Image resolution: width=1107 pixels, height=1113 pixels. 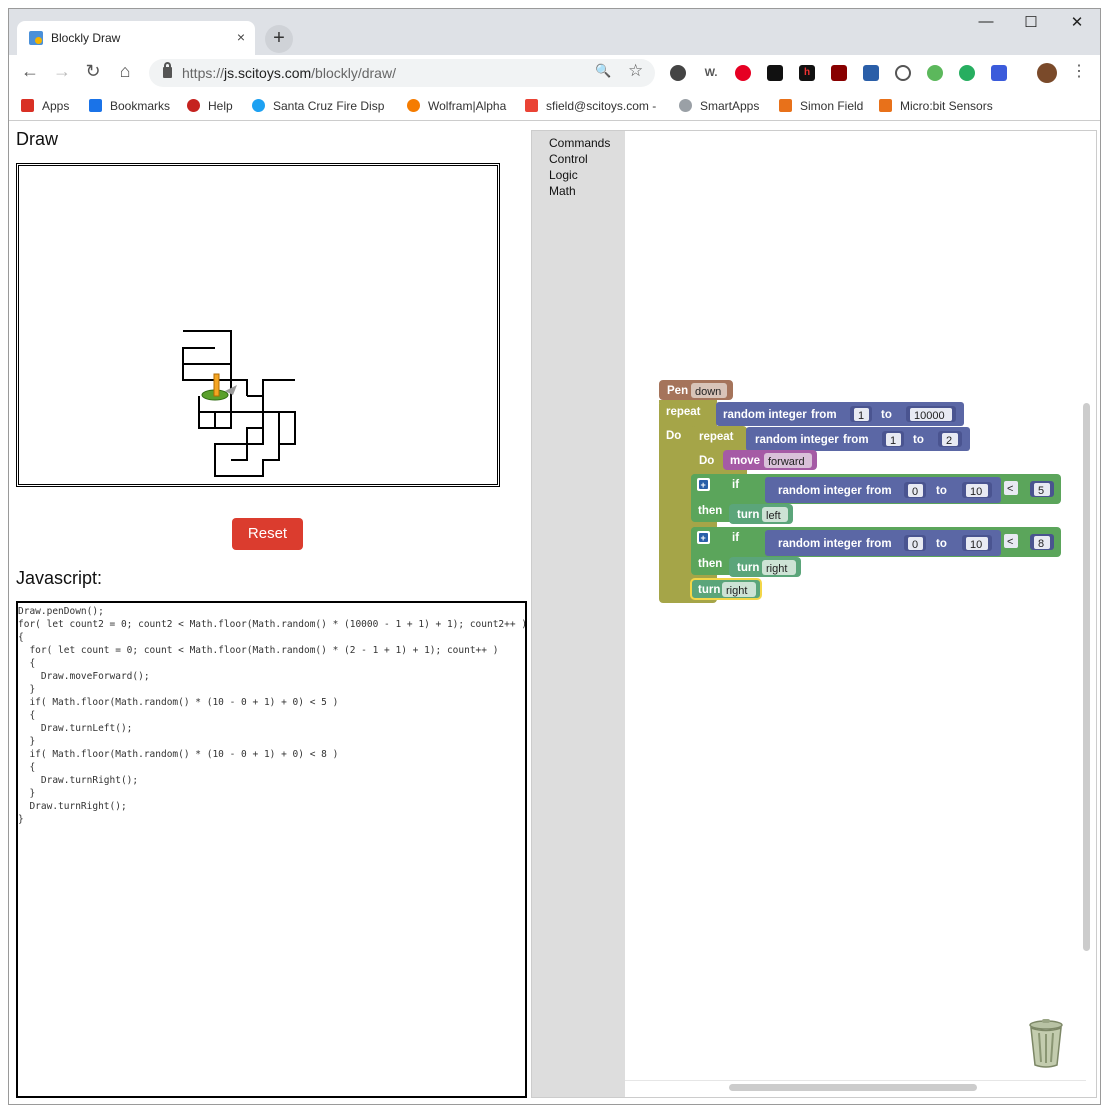 What do you see at coordinates (289, 73) in the screenshot?
I see `url-text: https://js.scitoys.com/blockly/draw/` at bounding box center [289, 73].